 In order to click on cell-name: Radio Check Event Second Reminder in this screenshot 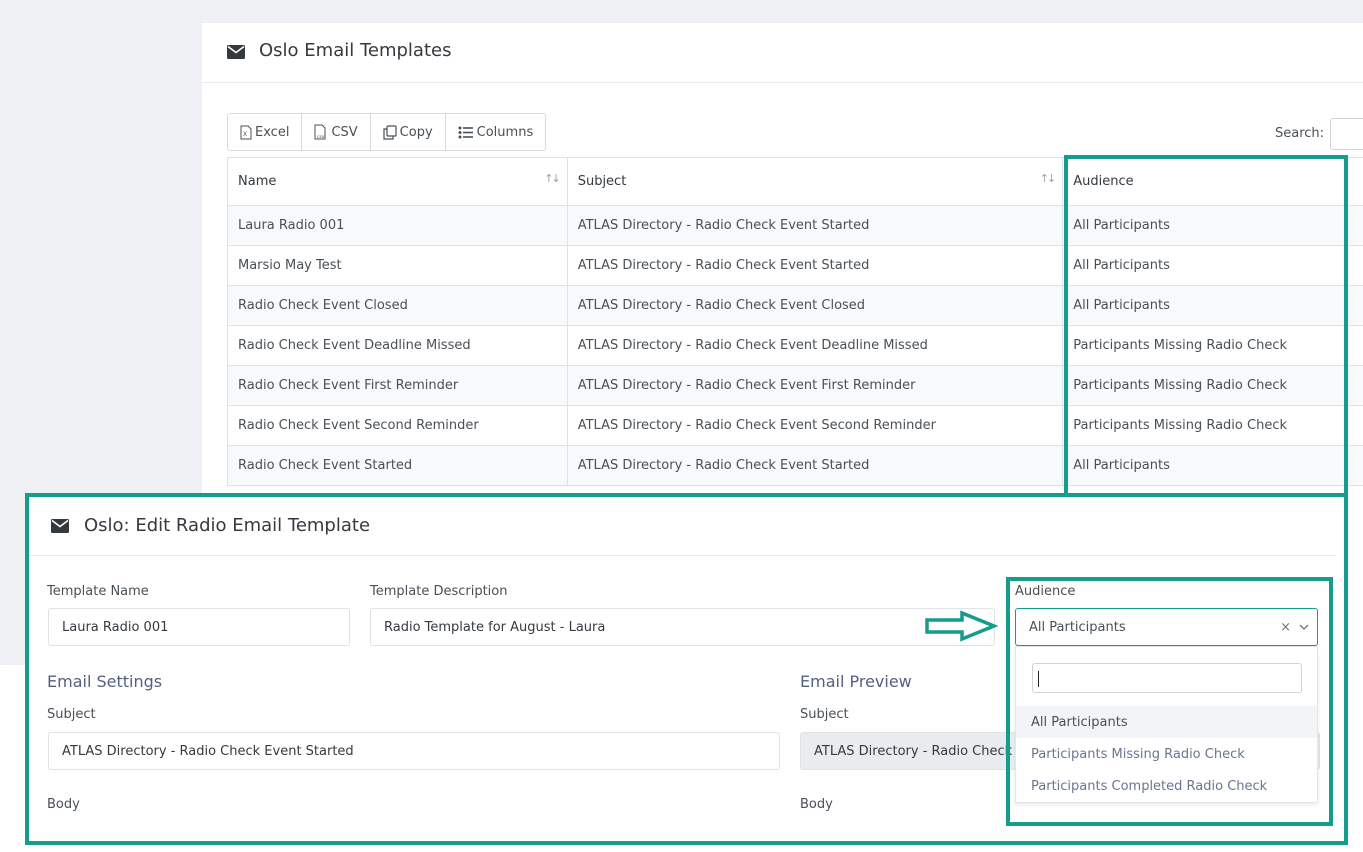, I will do `click(397, 425)`.